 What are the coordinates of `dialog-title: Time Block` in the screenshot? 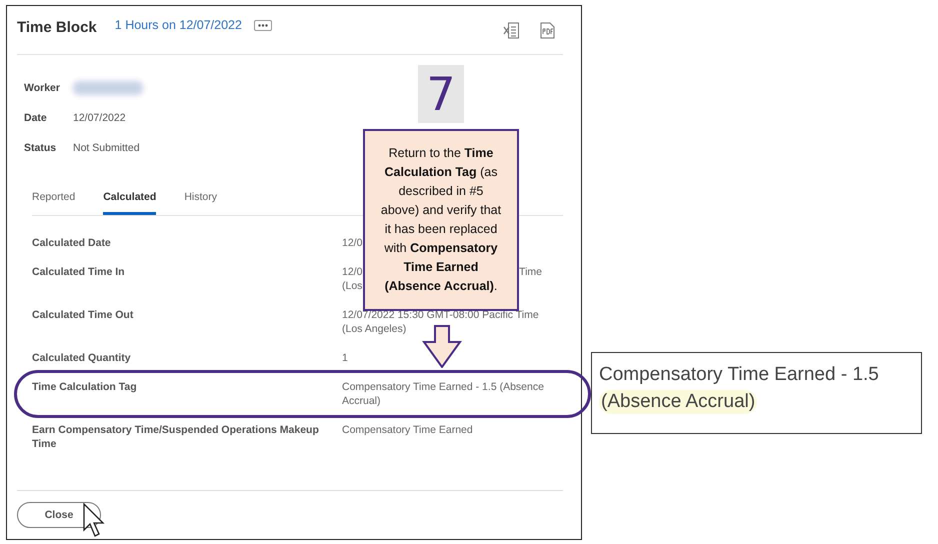 It's located at (57, 27).